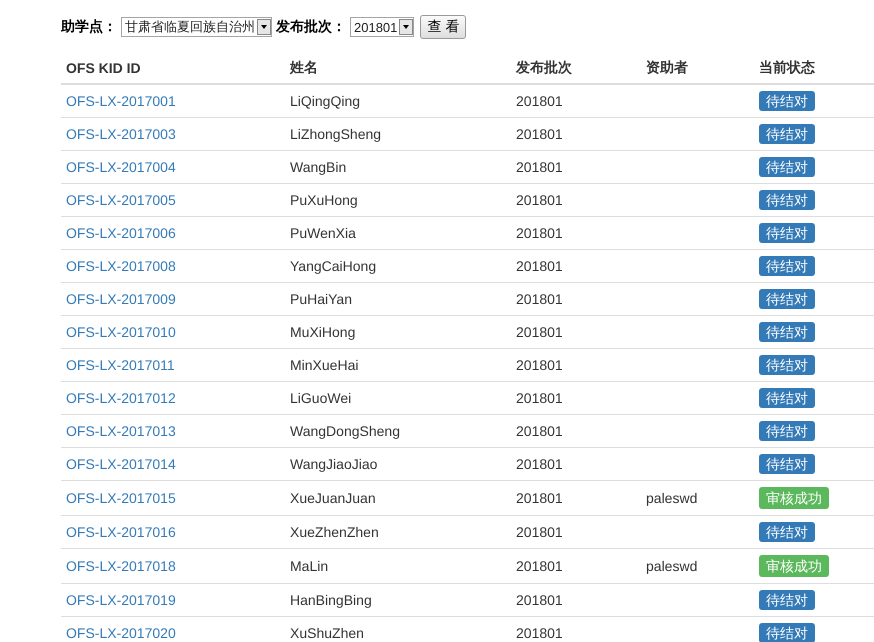 This screenshot has height=642, width=874. Describe the element at coordinates (311, 27) in the screenshot. I see `batch-label: 发布批次：` at that location.